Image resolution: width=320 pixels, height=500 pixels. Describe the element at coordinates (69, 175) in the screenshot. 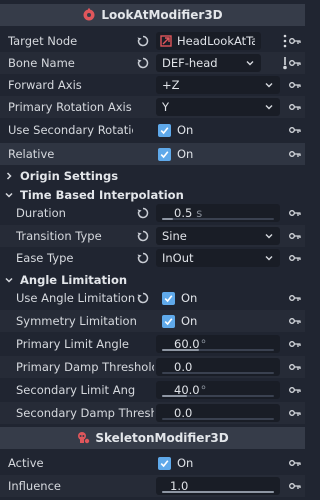

I see `group-title: Origin Settings` at that location.